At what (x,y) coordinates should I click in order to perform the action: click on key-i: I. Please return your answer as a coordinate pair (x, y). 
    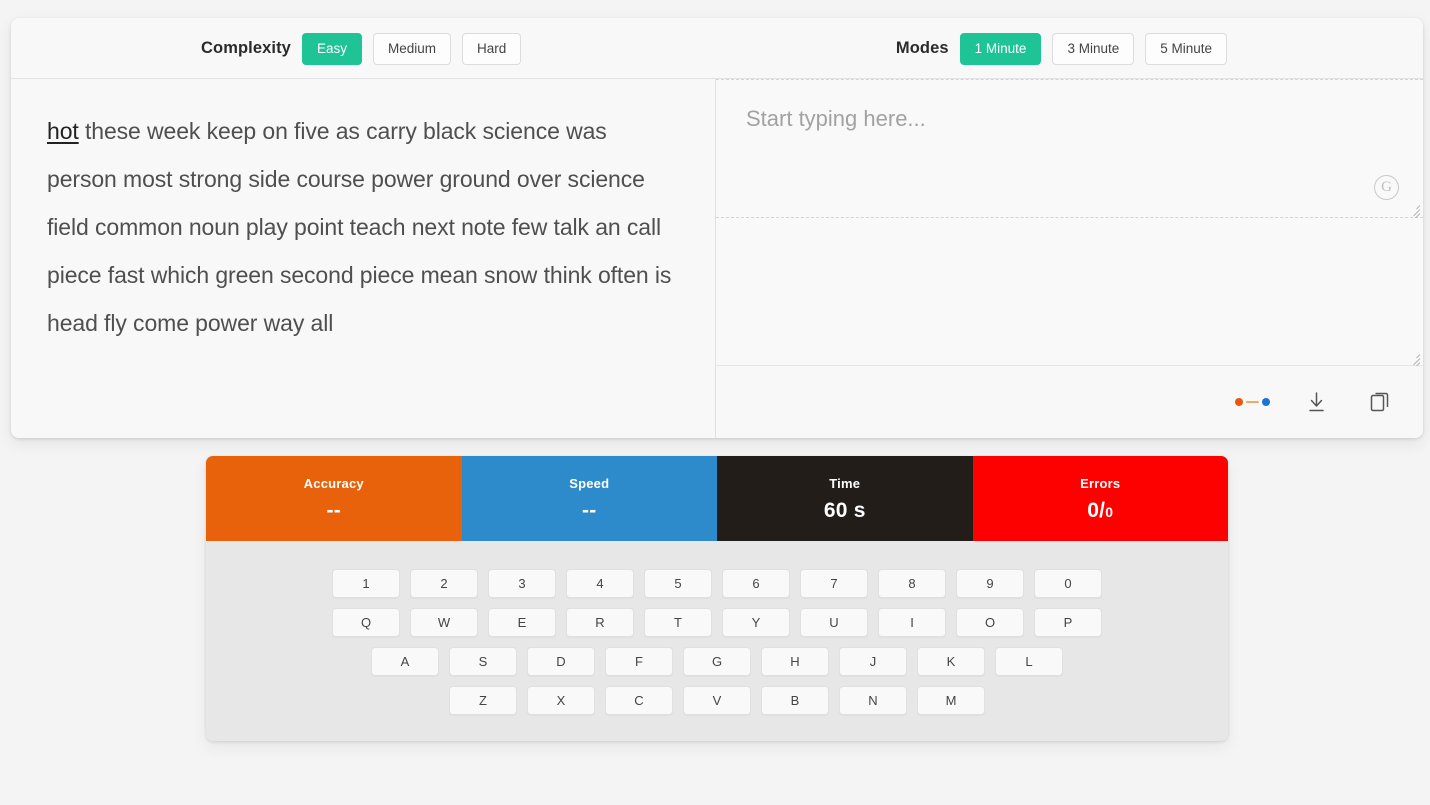
    Looking at the image, I should click on (912, 622).